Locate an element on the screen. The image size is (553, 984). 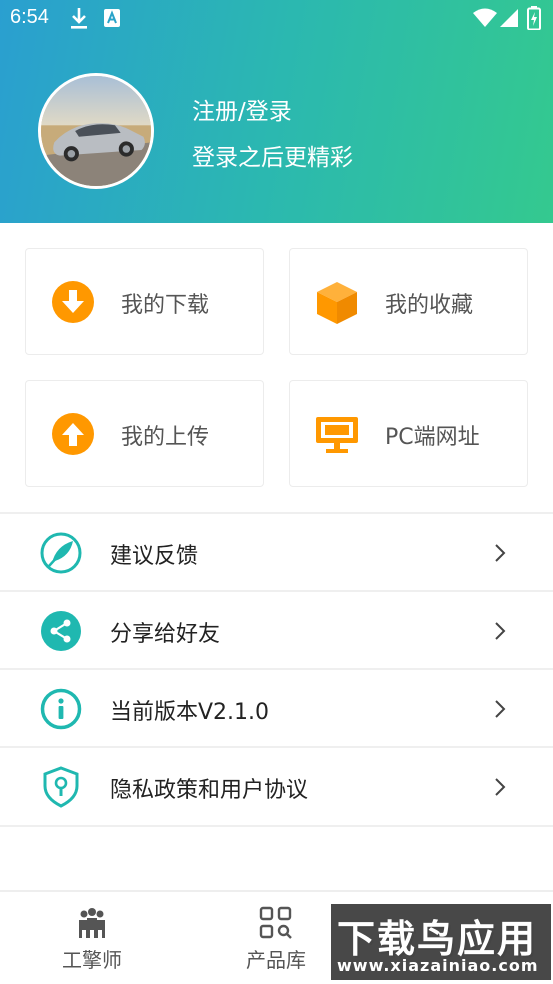
box-icon is located at coordinates (337, 303).